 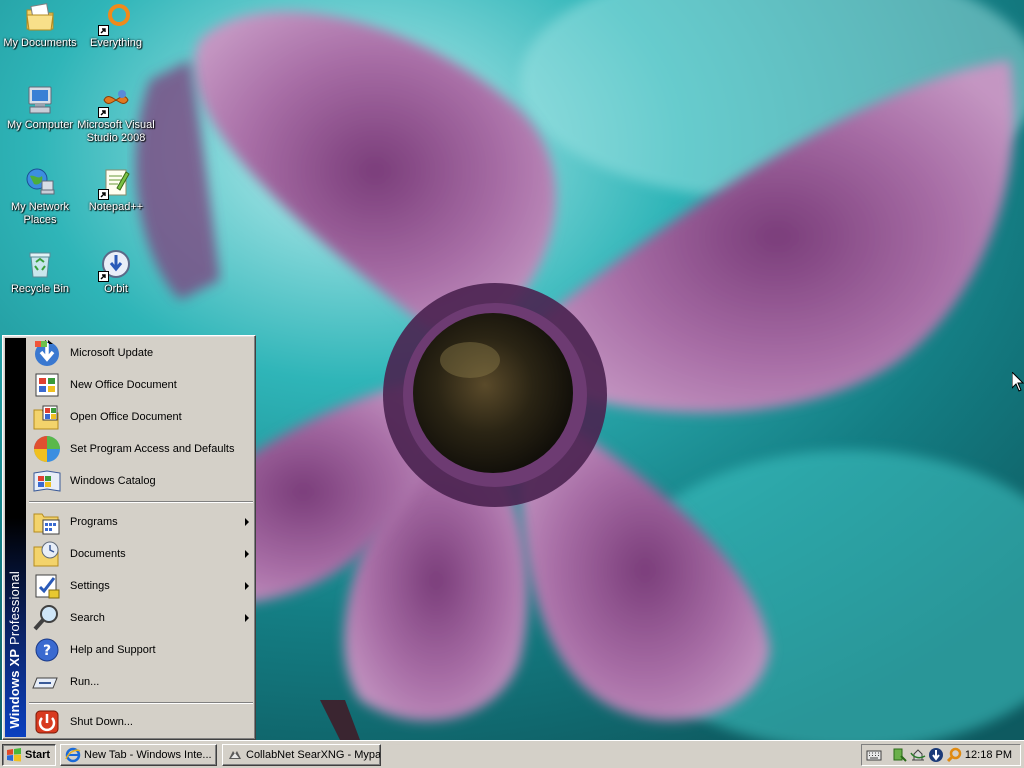 What do you see at coordinates (1018, 382) in the screenshot?
I see `mouse-pointer-icon` at bounding box center [1018, 382].